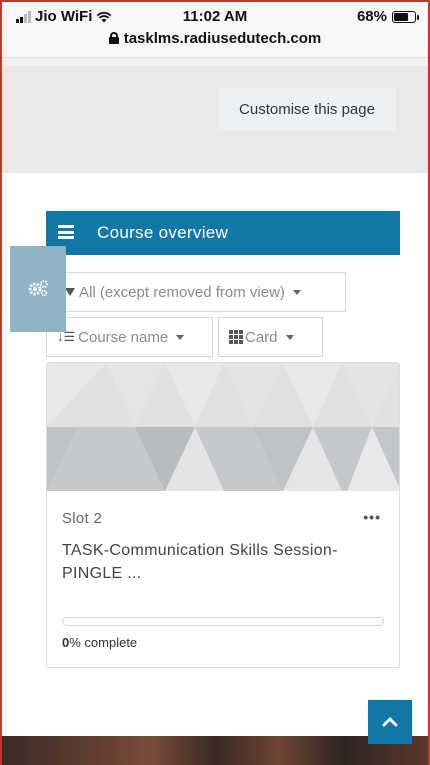 This screenshot has height=765, width=430. I want to click on grouping-filter-label: All (except removed from view), so click(182, 292).